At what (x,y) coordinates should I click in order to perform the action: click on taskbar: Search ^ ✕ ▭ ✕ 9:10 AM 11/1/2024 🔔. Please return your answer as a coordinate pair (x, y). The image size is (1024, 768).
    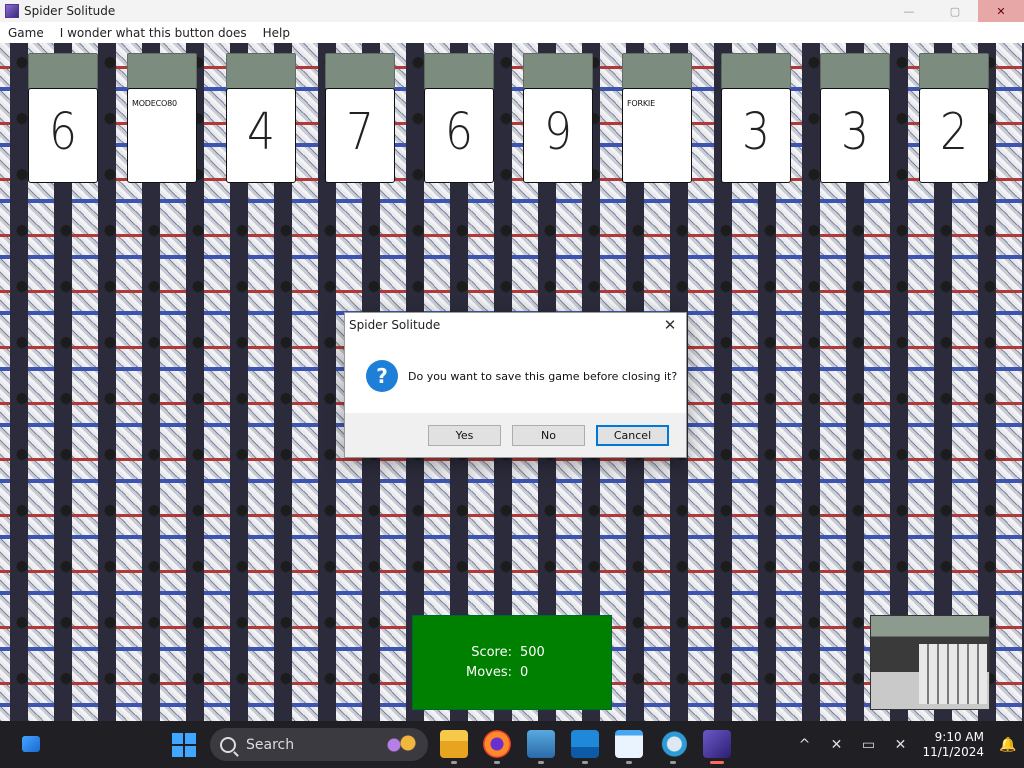
    Looking at the image, I should click on (512, 744).